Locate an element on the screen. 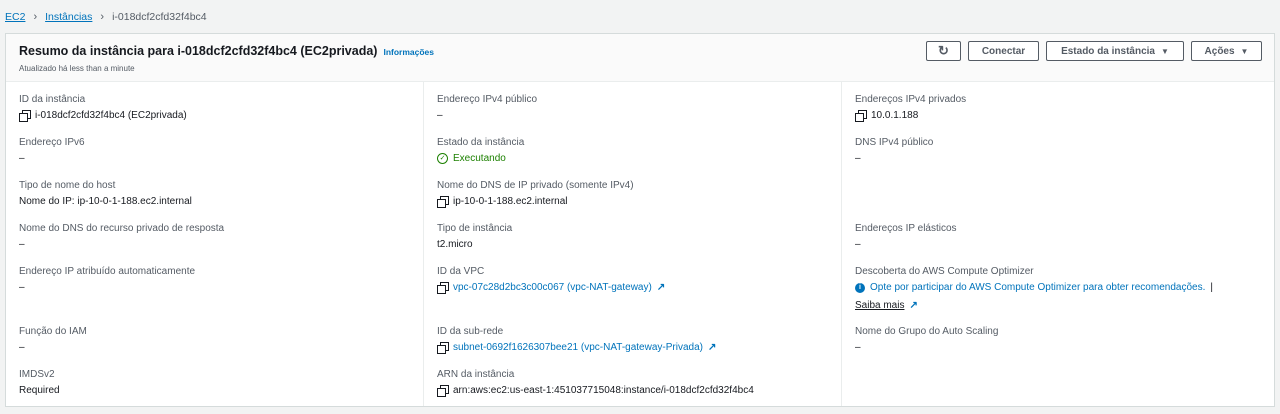  private-dns-value: ip-10-0-1-188.ec2.internal is located at coordinates (510, 201).